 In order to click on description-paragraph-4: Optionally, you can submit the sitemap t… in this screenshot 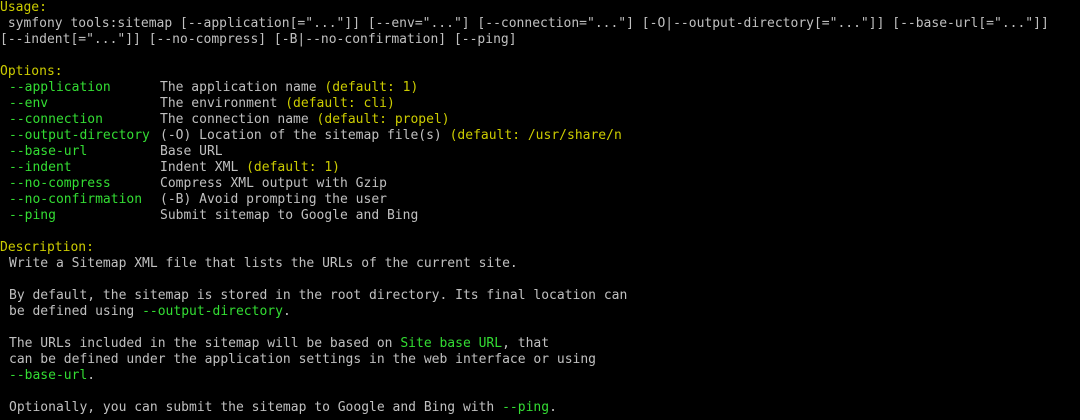, I will do `click(540, 408)`.